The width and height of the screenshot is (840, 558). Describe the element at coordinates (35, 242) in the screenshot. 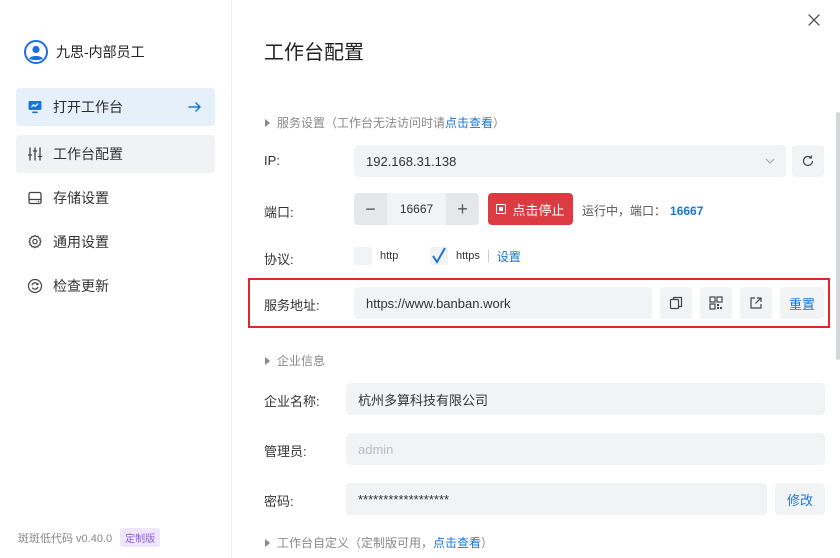

I see `gear-icon` at that location.